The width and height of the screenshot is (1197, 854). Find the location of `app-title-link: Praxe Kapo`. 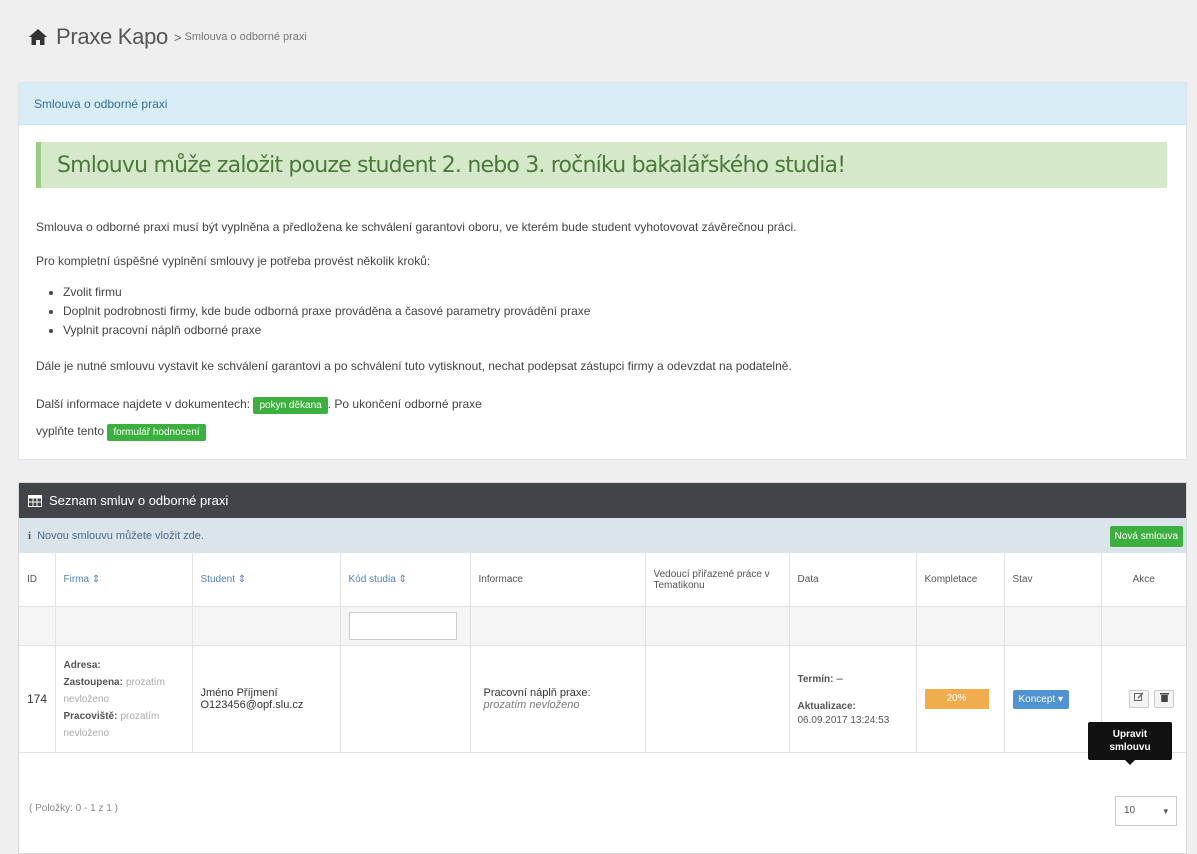

app-title-link: Praxe Kapo is located at coordinates (112, 37).